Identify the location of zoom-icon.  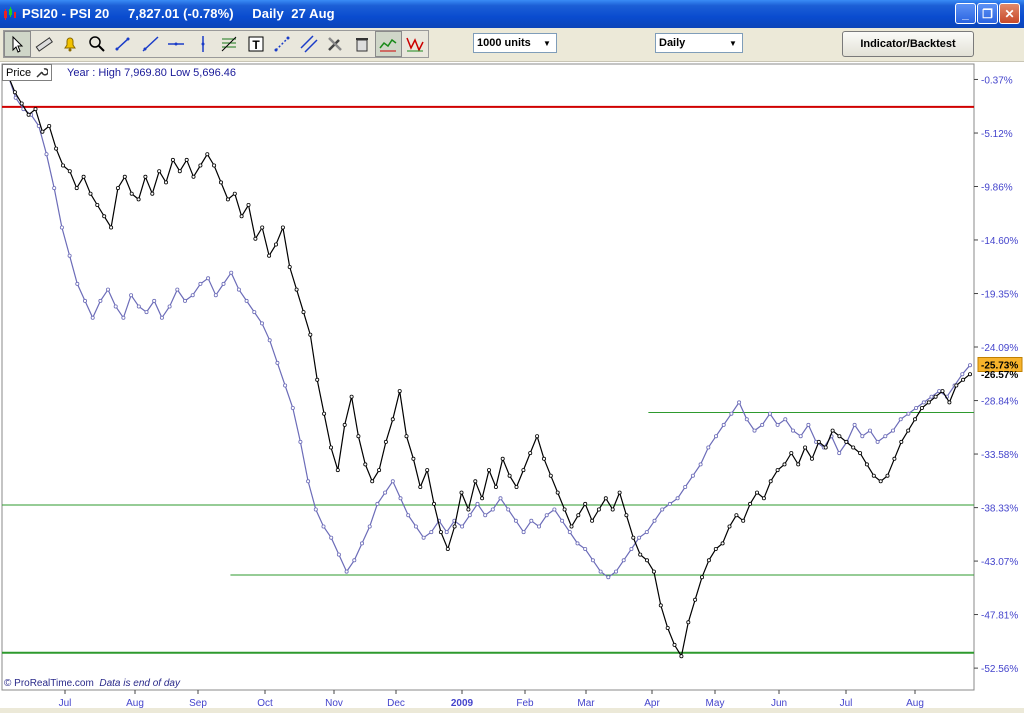
(97, 44).